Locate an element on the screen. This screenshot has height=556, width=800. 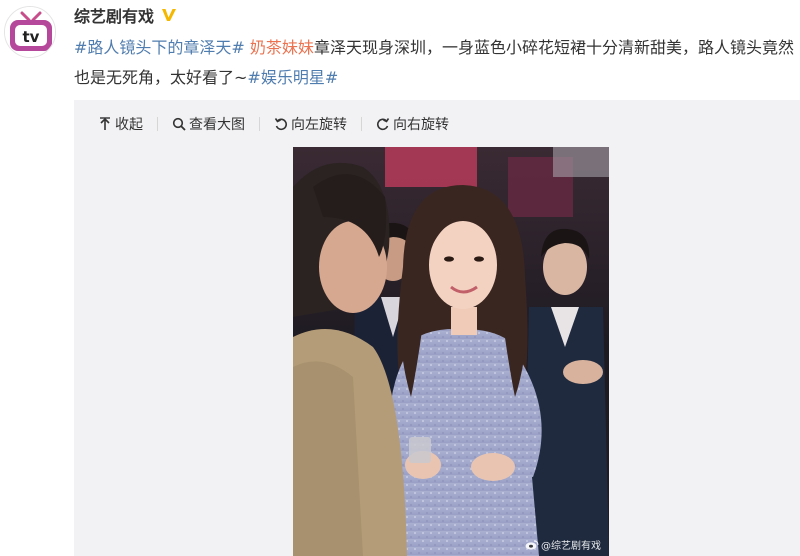
avatar-label: tv is located at coordinates (31, 37).